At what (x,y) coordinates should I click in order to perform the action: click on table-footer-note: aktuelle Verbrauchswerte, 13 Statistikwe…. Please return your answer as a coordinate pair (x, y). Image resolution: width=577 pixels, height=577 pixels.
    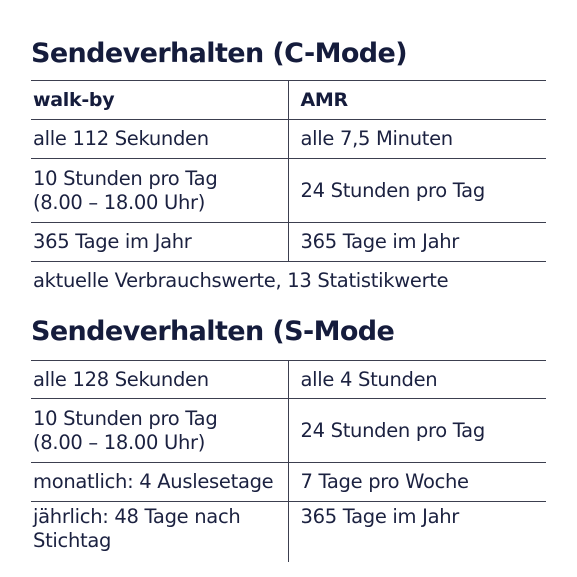
    Looking at the image, I should click on (241, 280).